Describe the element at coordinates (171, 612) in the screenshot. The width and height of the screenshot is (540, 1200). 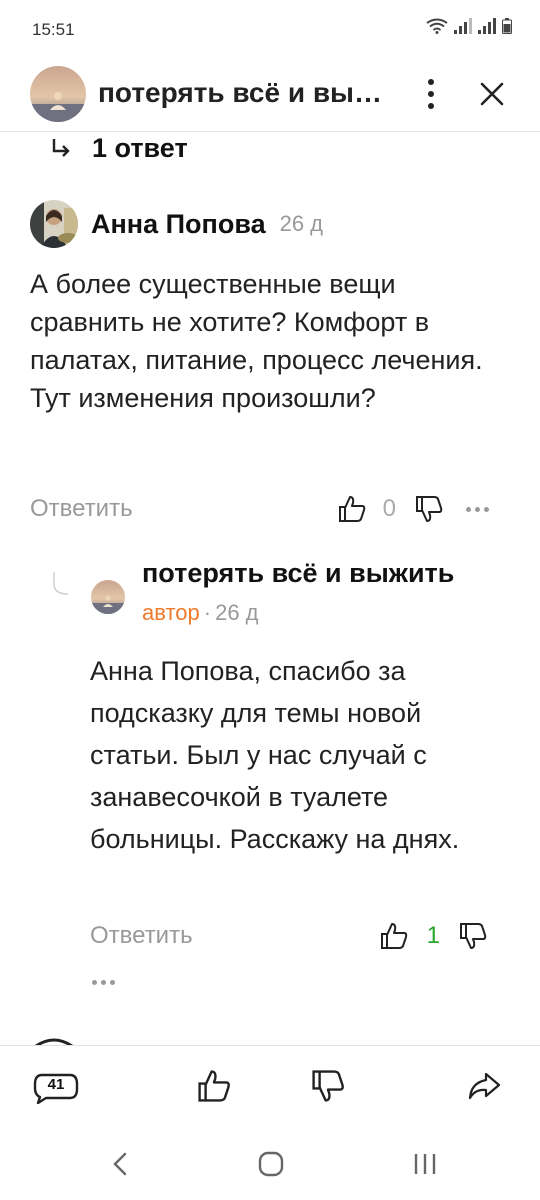
I see `author-badge: автор` at that location.